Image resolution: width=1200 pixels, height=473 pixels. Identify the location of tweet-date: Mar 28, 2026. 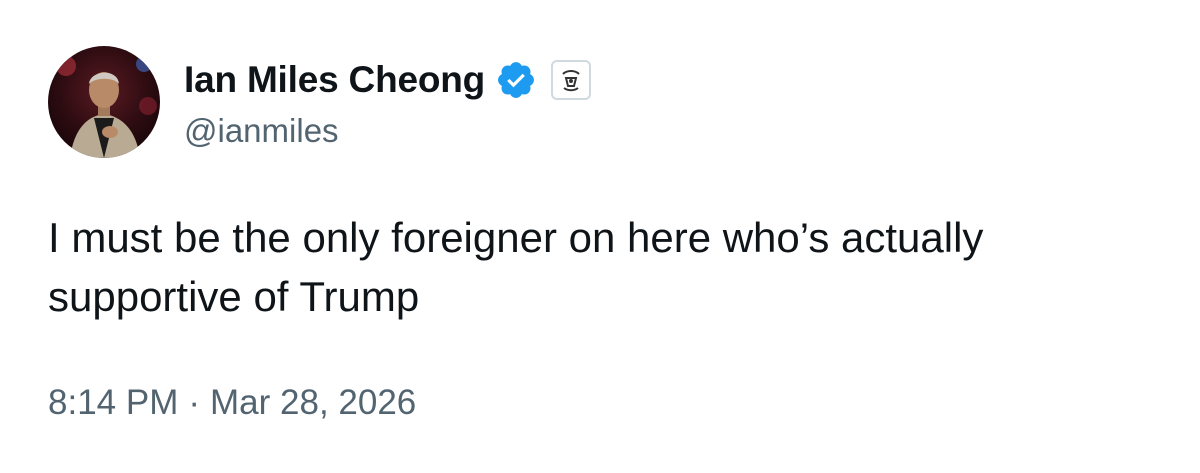
(313, 403).